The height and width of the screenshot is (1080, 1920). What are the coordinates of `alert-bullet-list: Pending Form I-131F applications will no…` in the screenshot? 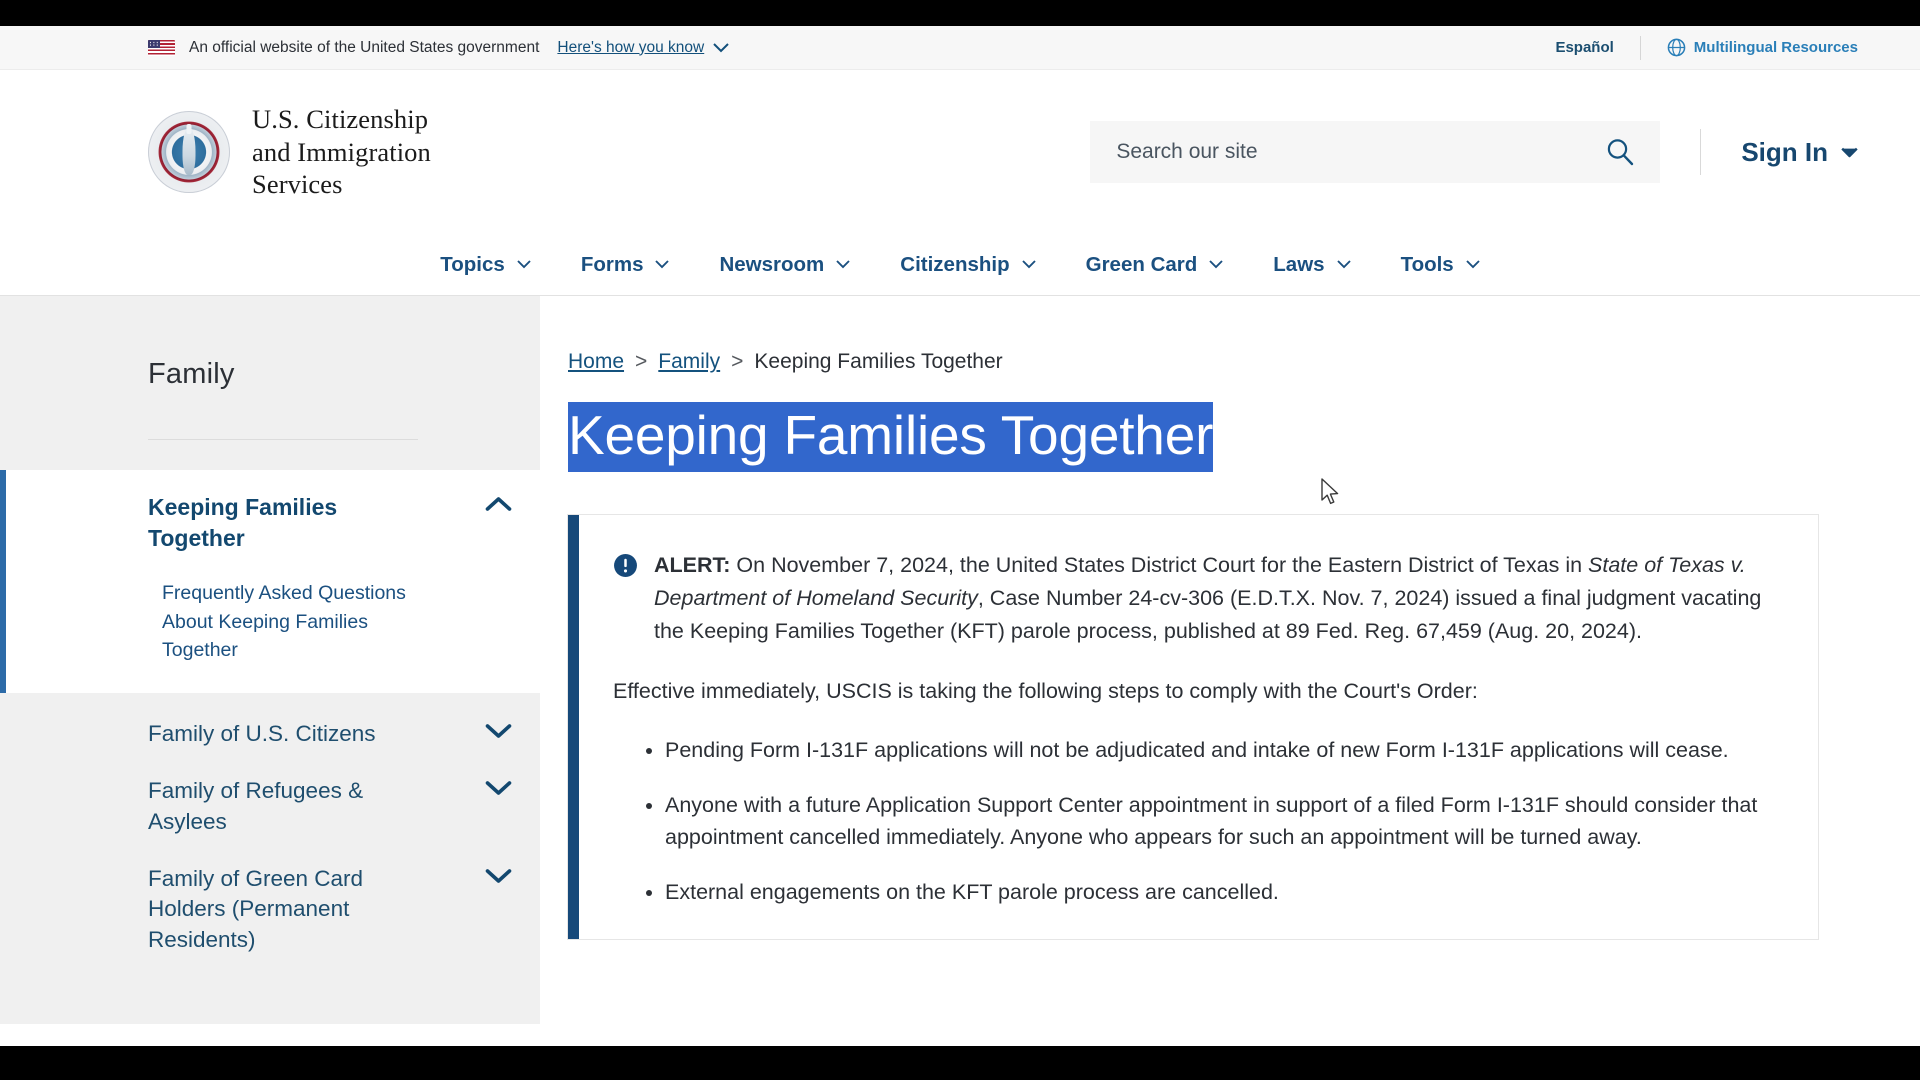 It's located at (1196, 821).